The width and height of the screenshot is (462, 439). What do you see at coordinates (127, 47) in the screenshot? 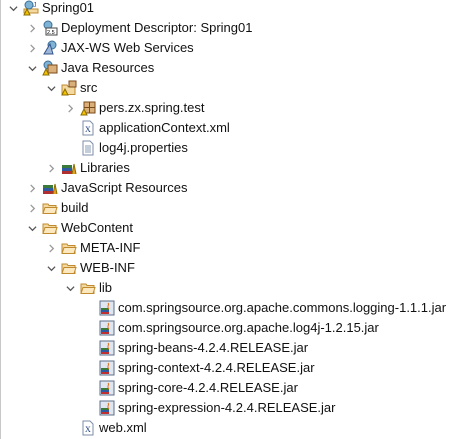
I see `tree-item-label: JAX-WS Web Services` at bounding box center [127, 47].